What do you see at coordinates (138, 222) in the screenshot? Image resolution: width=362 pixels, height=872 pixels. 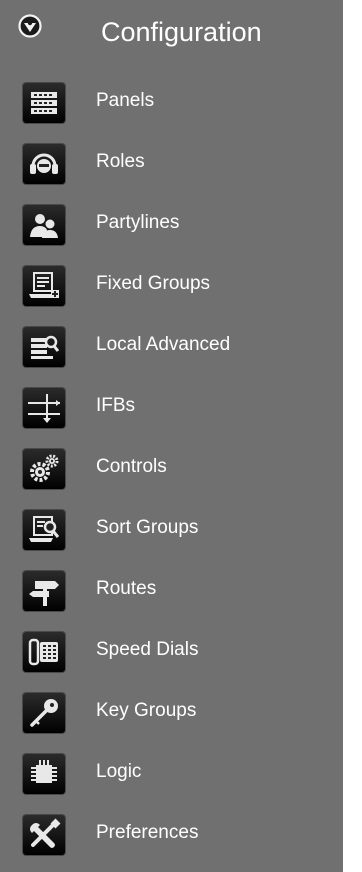 I see `nav-item-label: Partylines` at bounding box center [138, 222].